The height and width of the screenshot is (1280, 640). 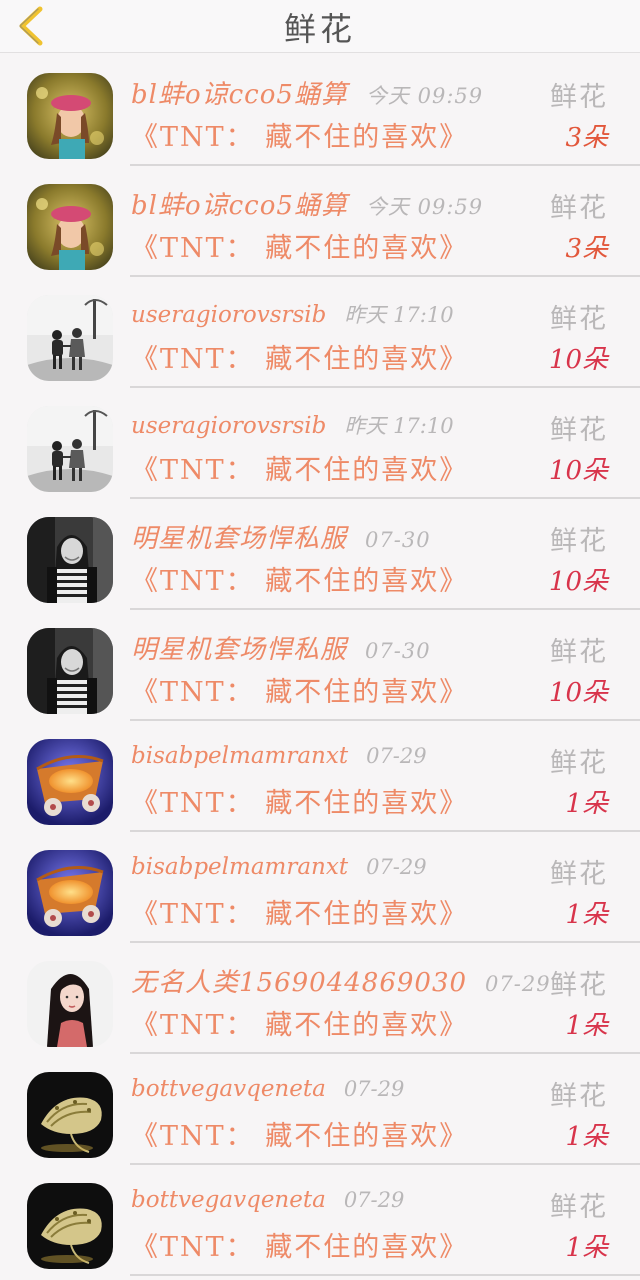 What do you see at coordinates (319, 29) in the screenshot?
I see `page-title: 鲜花` at bounding box center [319, 29].